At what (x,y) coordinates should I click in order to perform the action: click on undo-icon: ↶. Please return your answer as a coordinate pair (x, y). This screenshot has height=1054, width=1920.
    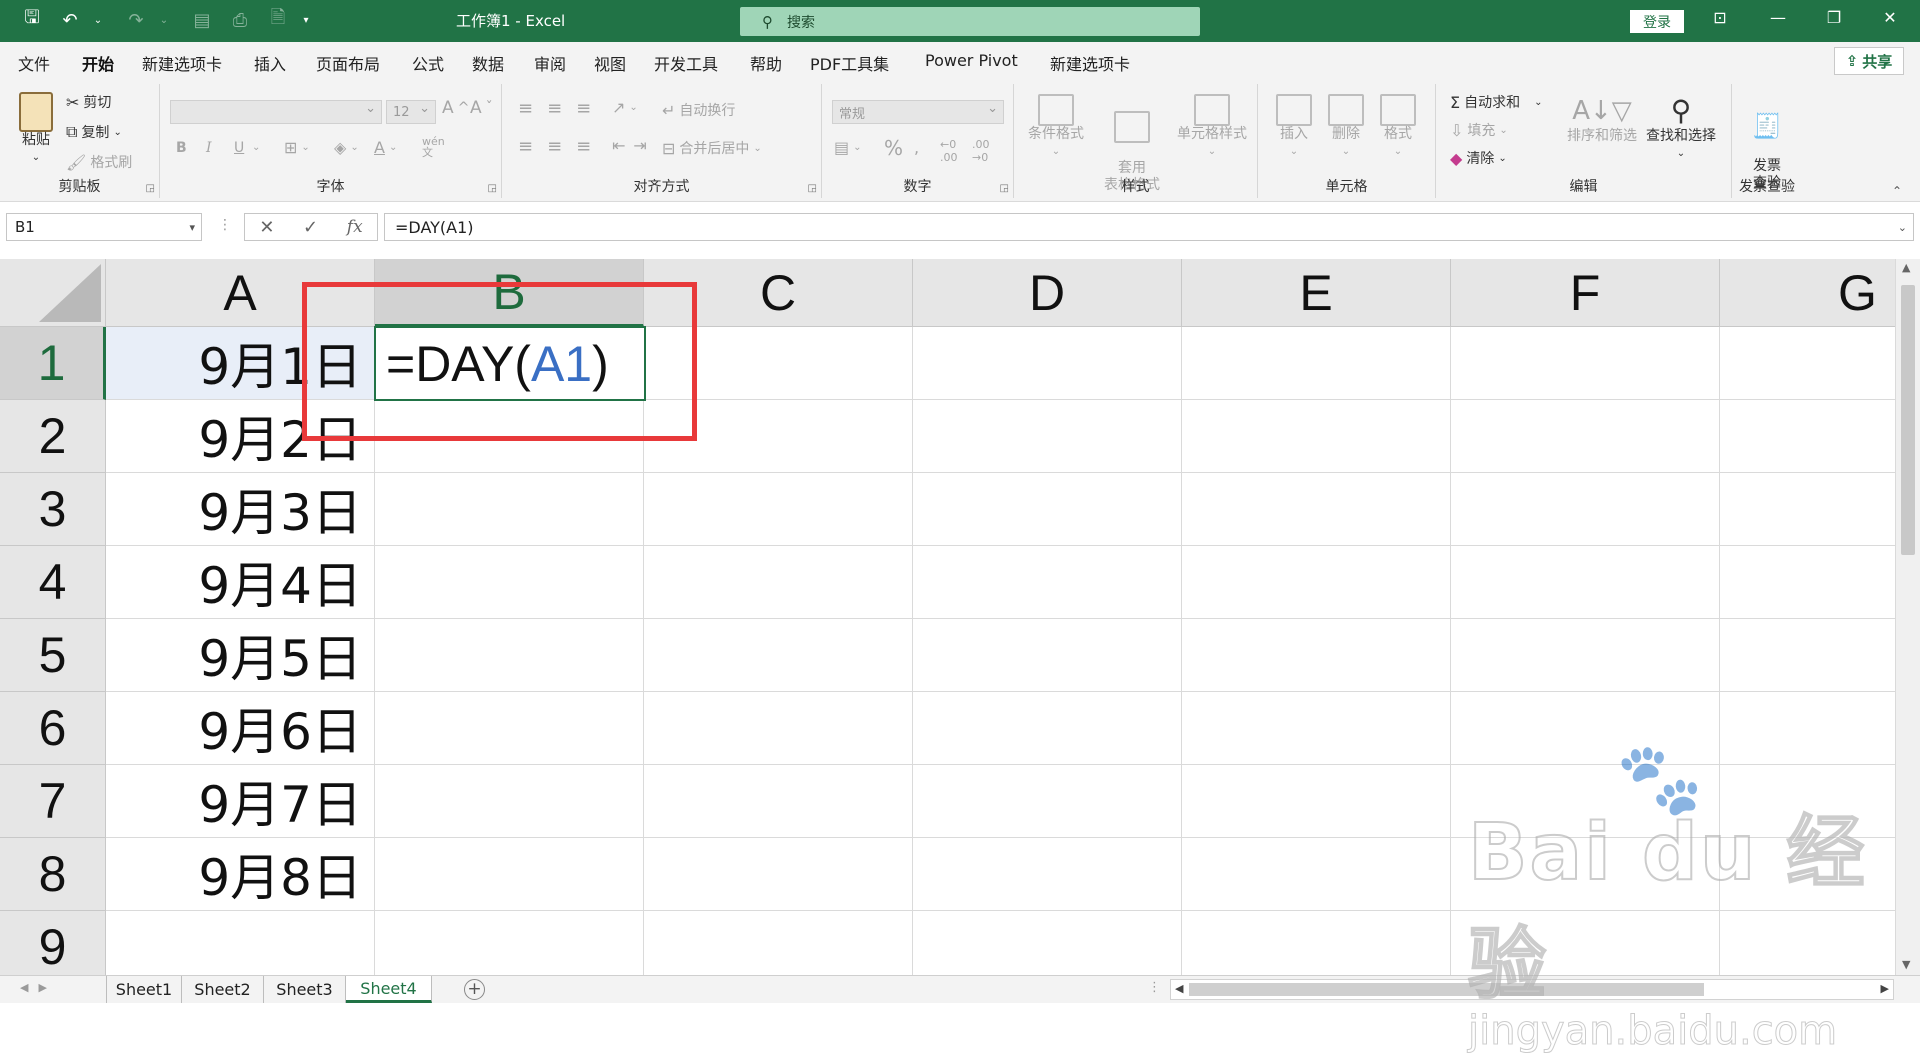
    Looking at the image, I should click on (70, 20).